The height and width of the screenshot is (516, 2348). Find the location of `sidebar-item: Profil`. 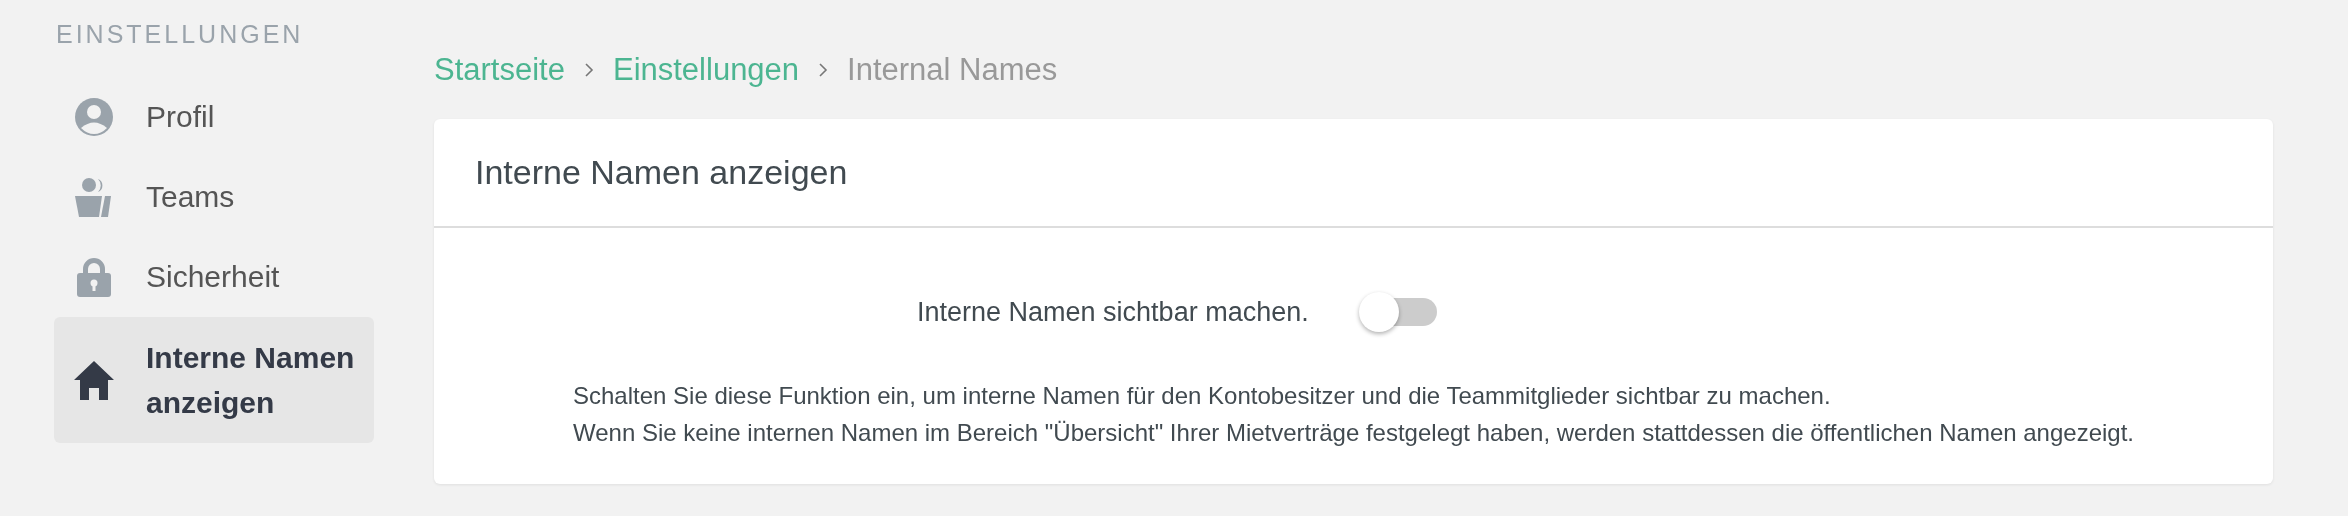

sidebar-item: Profil is located at coordinates (214, 117).